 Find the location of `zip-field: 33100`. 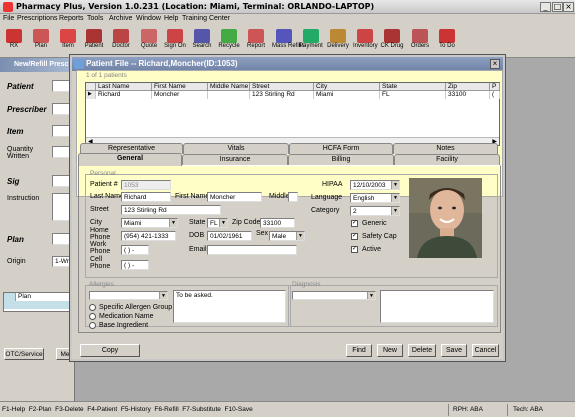

zip-field: 33100 is located at coordinates (277, 223).